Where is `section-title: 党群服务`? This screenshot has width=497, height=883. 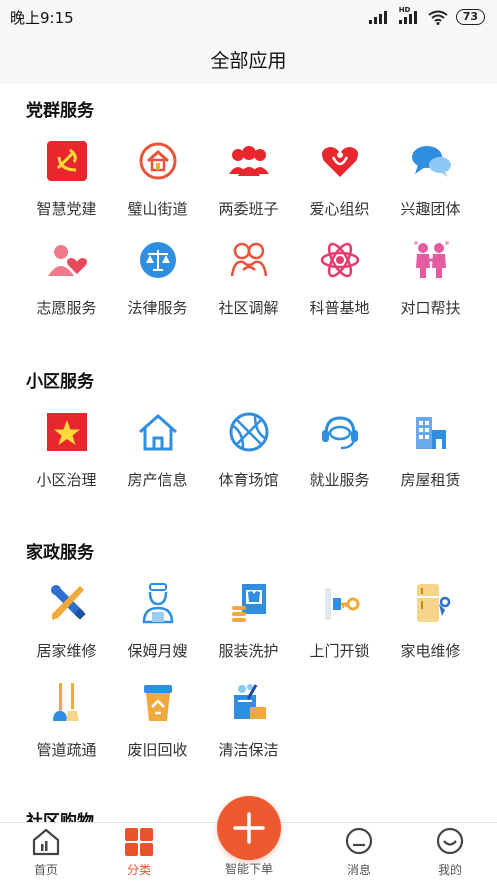 section-title: 党群服务 is located at coordinates (60, 111).